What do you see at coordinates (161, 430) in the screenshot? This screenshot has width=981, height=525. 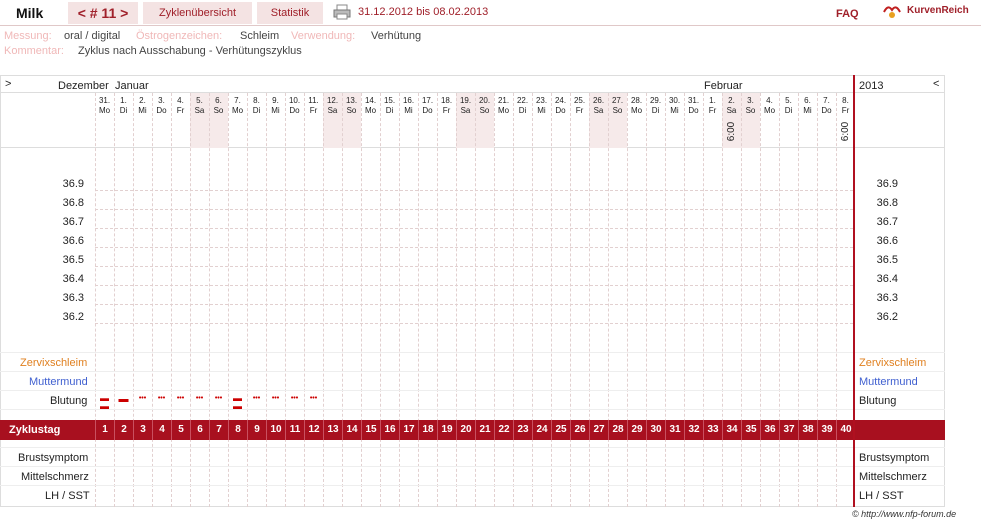 I see `zyklustag-number: 4` at bounding box center [161, 430].